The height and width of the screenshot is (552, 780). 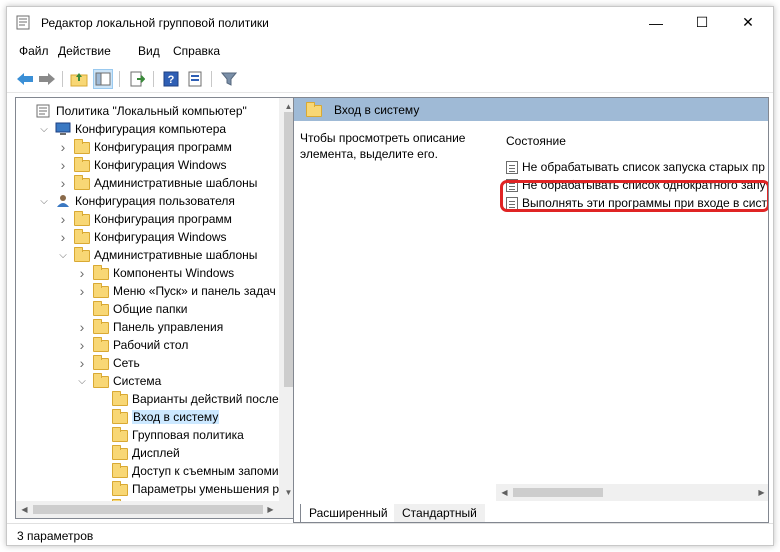 I want to click on tab-extended: Расширенный, so click(x=348, y=513).